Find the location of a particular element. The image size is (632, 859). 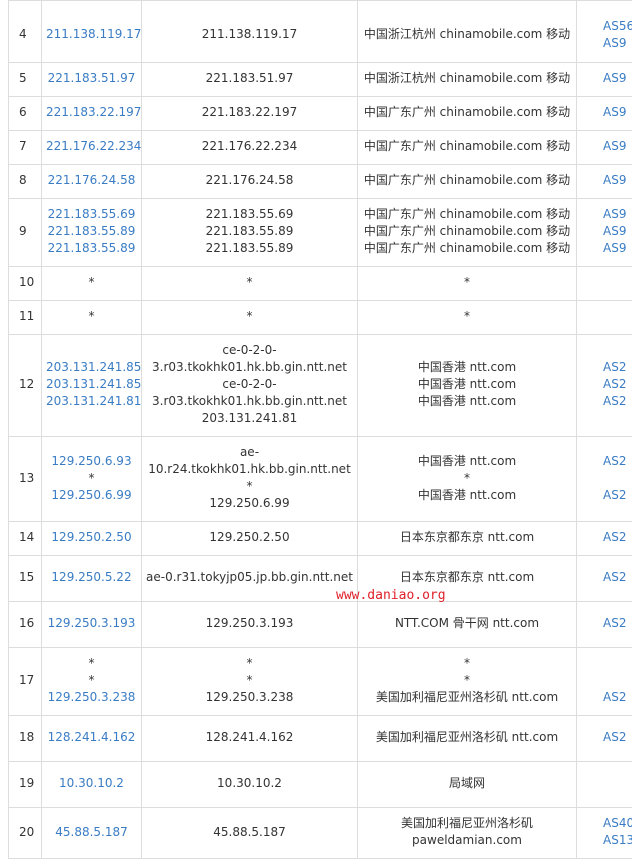

hop-ip-cell: 221.176.24.58 is located at coordinates (92, 182).